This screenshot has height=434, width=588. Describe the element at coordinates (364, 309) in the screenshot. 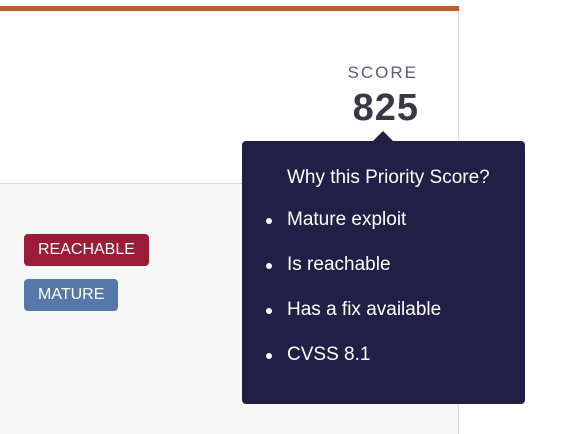

I see `score-reason-label: Has a fix available` at that location.